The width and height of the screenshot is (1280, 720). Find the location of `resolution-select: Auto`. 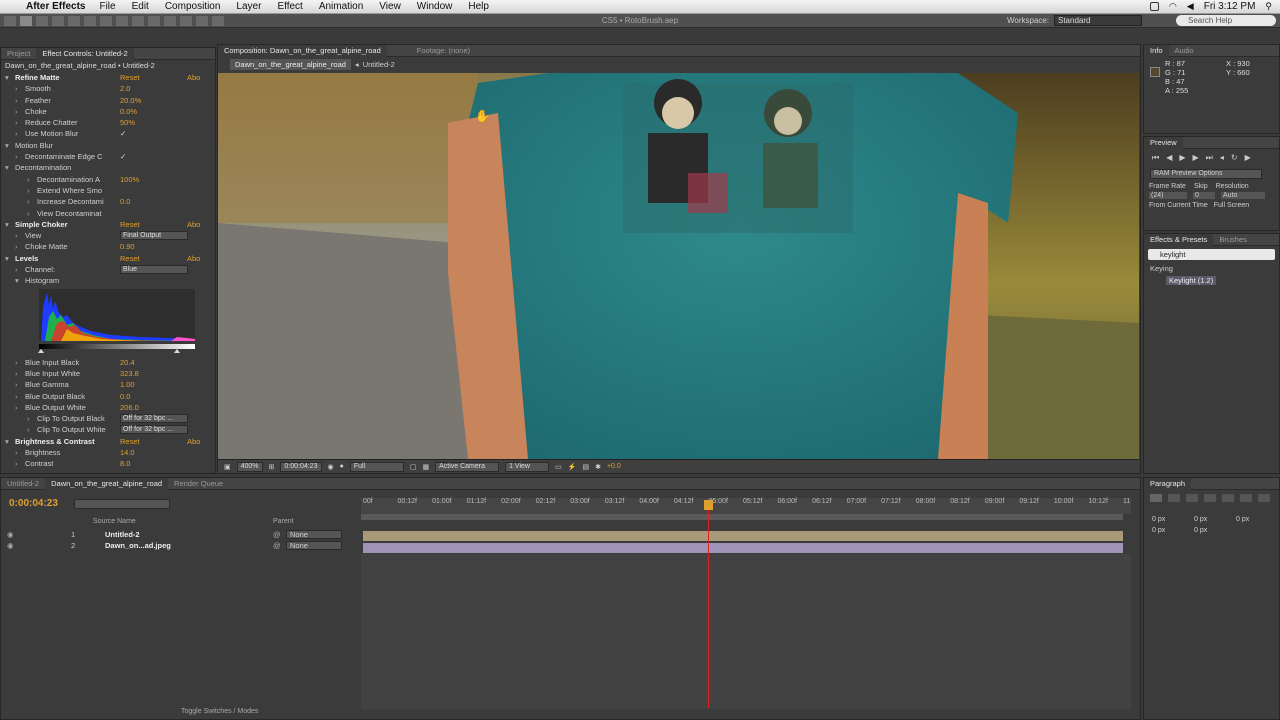

resolution-select: Auto is located at coordinates (1243, 195).